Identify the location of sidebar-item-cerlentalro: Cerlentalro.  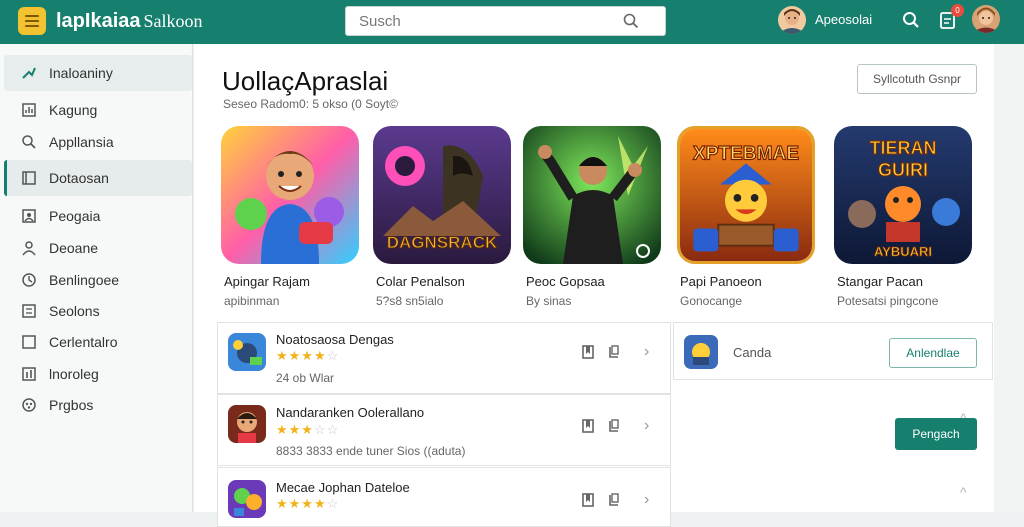
(98, 342).